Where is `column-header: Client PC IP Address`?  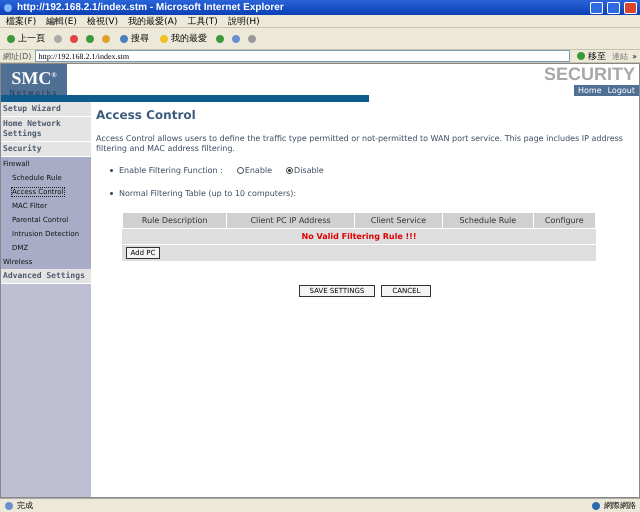
column-header: Client PC IP Address is located at coordinates (290, 220).